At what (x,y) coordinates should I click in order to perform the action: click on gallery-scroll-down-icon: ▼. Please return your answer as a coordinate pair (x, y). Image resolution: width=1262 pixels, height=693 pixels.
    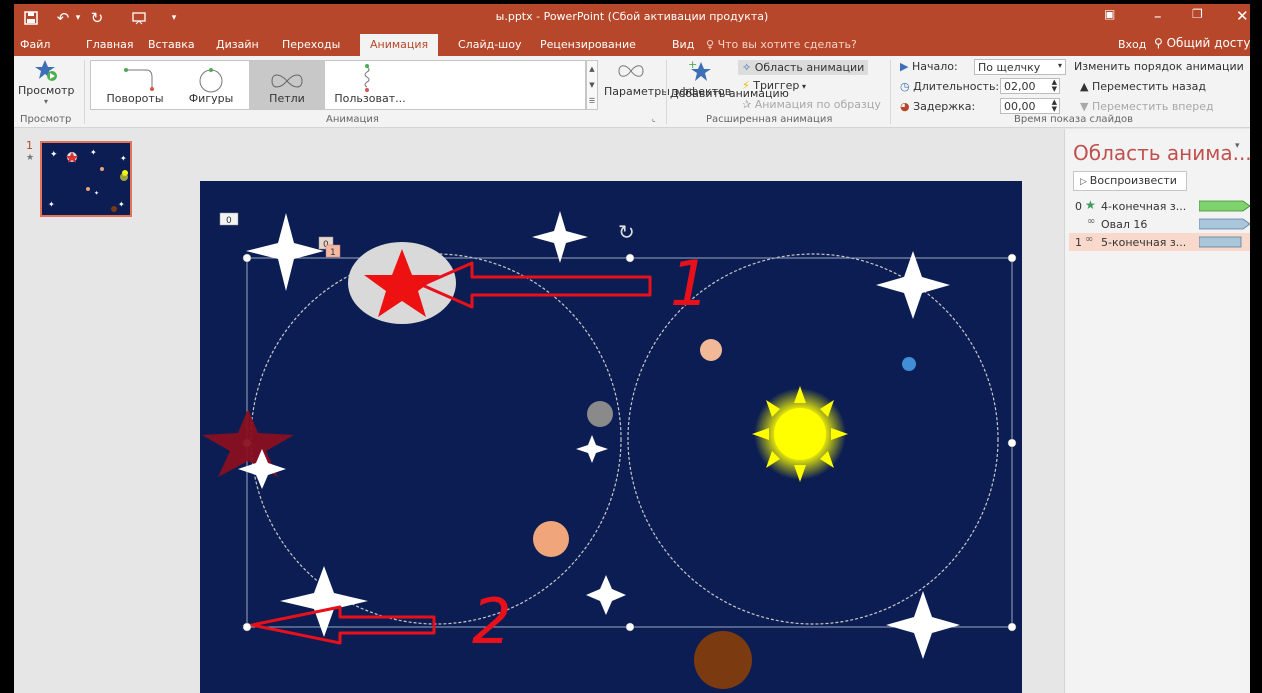
    Looking at the image, I should click on (592, 85).